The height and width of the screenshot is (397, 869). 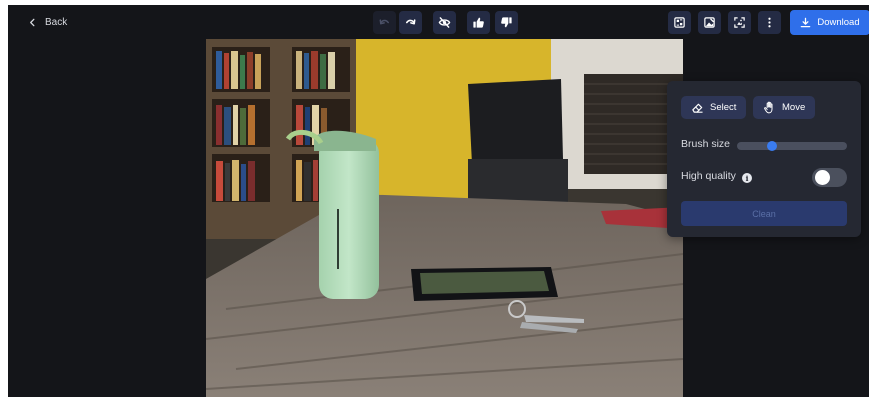 I want to click on download-button: Download, so click(x=829, y=22).